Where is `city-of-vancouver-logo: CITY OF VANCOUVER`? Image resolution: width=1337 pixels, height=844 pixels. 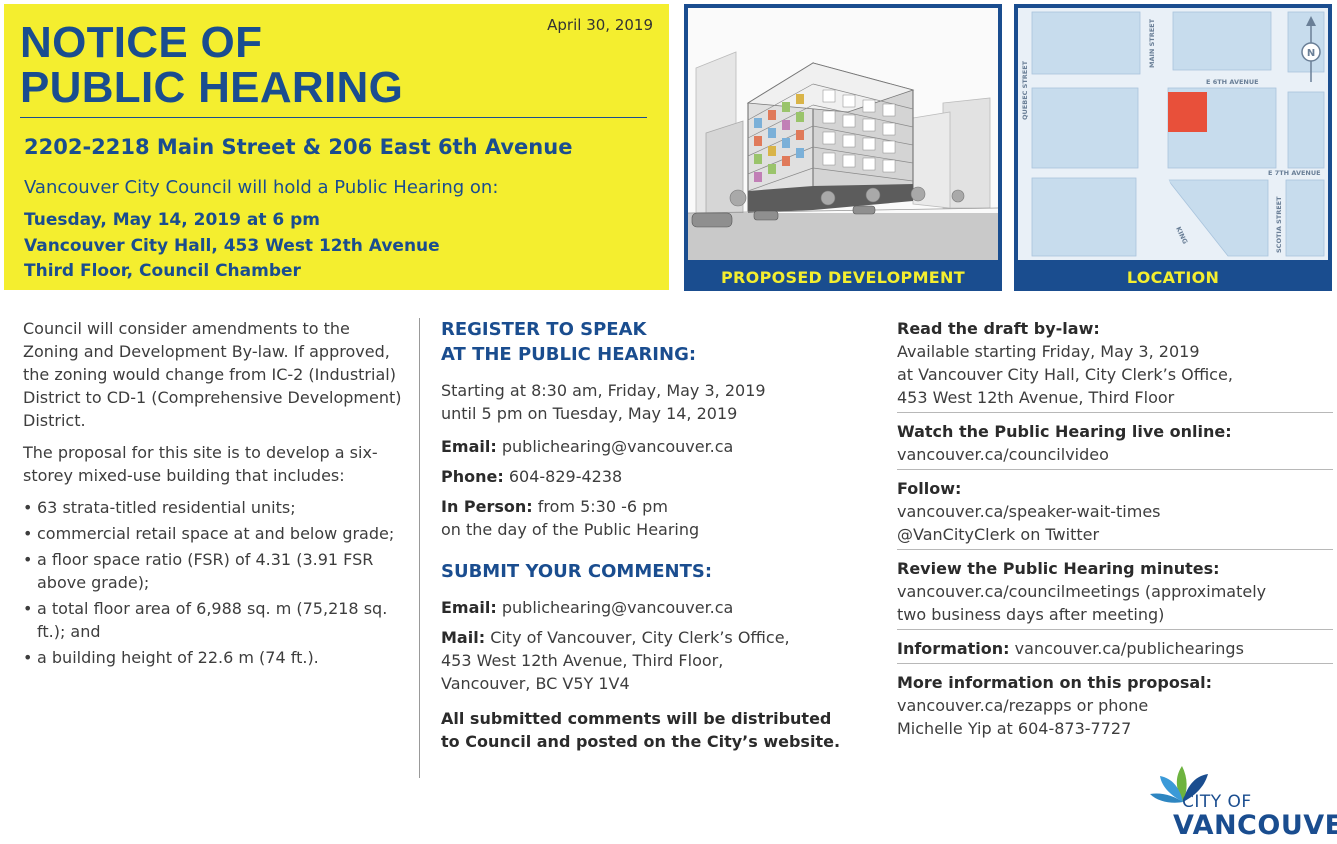
city-of-vancouver-logo: CITY OF VANCOUVER is located at coordinates (1242, 802).